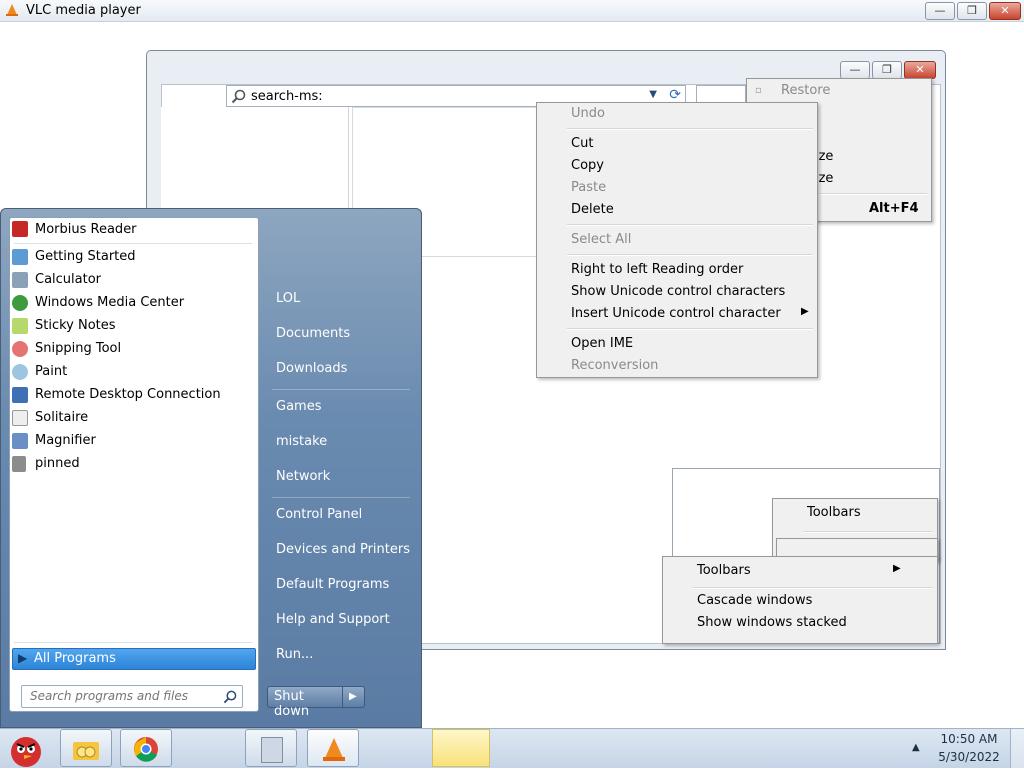 The width and height of the screenshot is (1024, 772). Describe the element at coordinates (133, 243) in the screenshot. I see `pinned-divider` at that location.